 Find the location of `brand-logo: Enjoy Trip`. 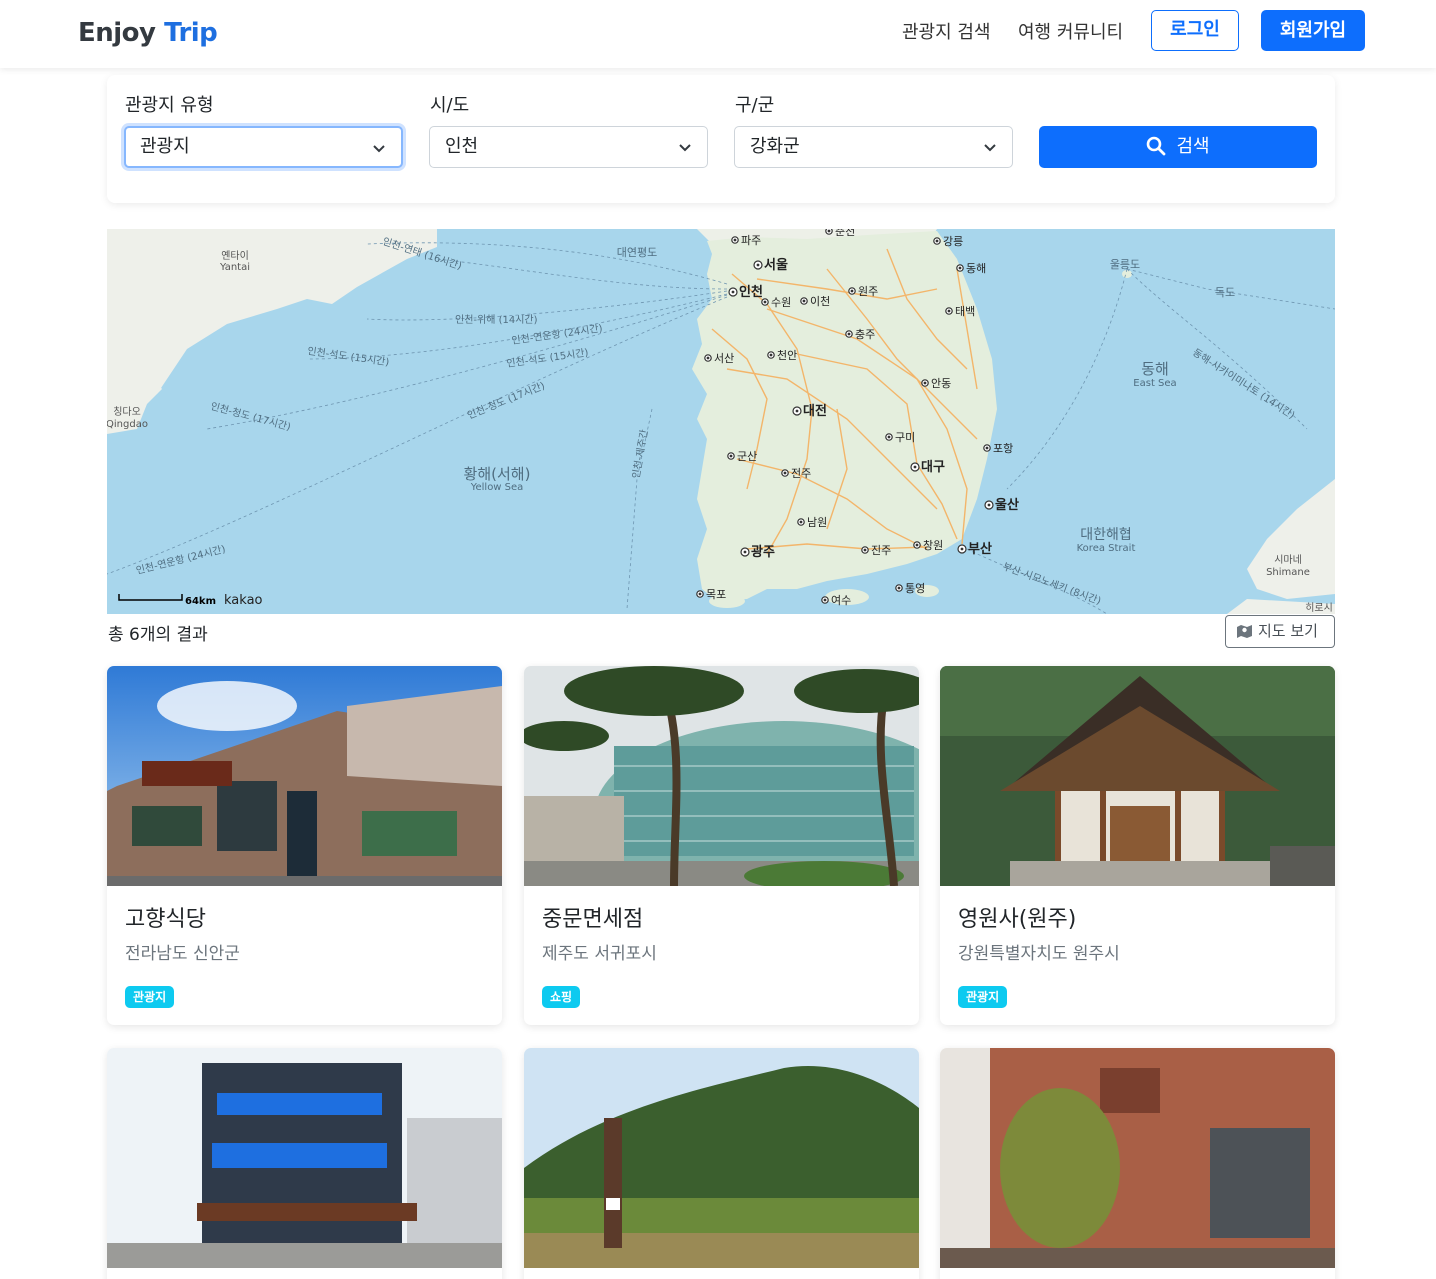

brand-logo: Enjoy Trip is located at coordinates (148, 33).